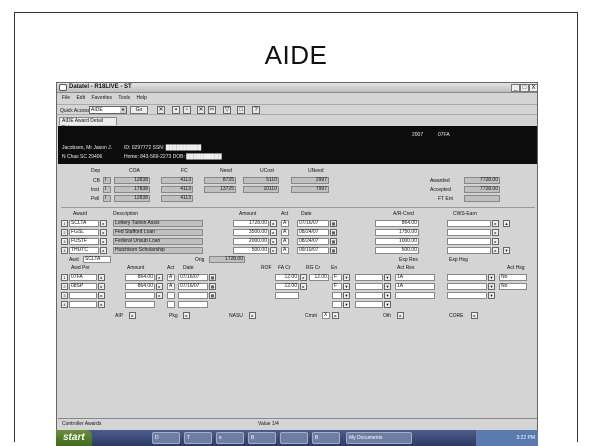  I want to click on award-date: 07/16/07, so click(313, 223).